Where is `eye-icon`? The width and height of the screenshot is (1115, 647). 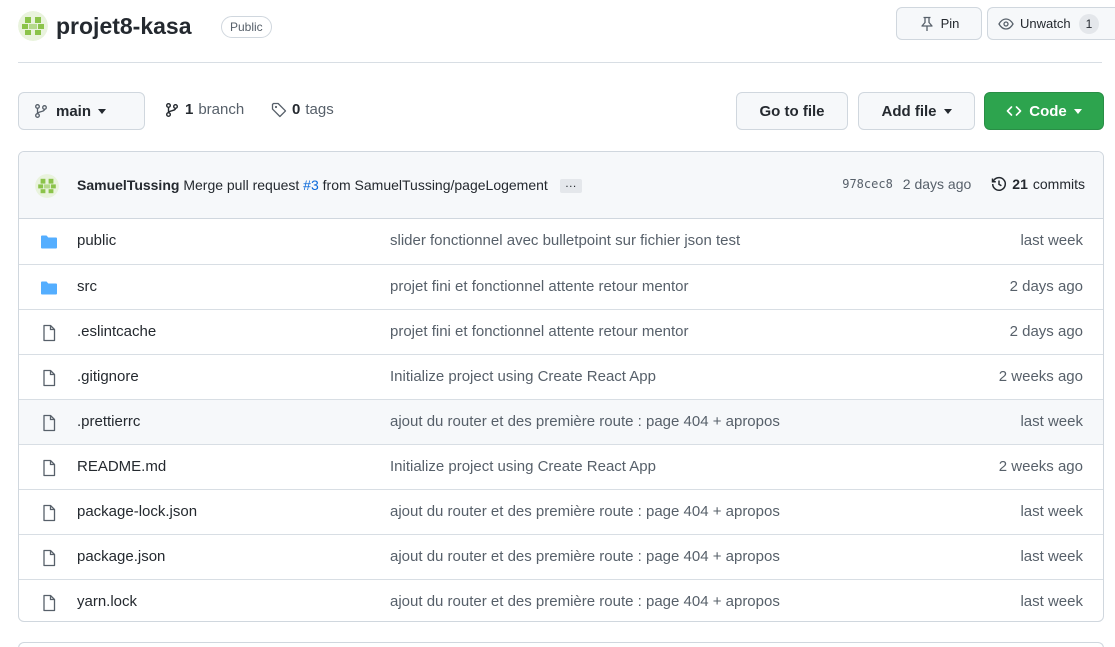
eye-icon is located at coordinates (1006, 23).